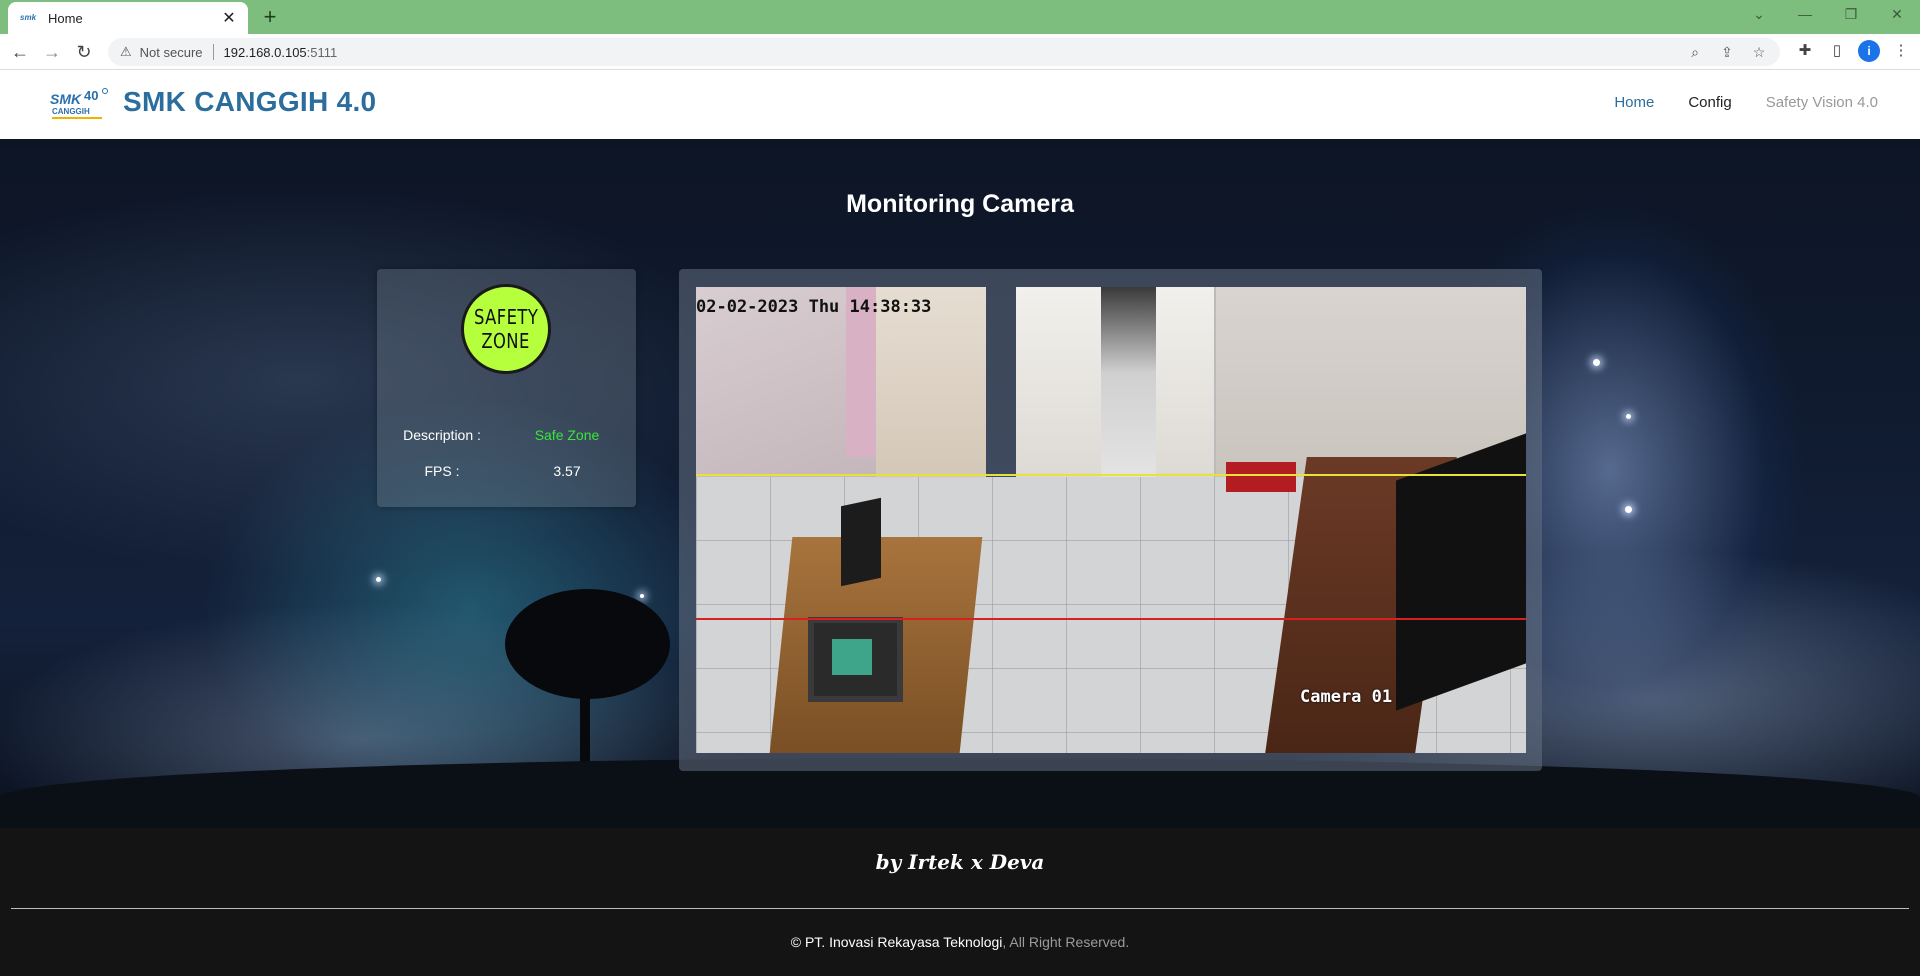 The image size is (1920, 976). Describe the element at coordinates (960, 17) in the screenshot. I see `browser-tab-bar: smk Home ✕ + ⌄ — ❐ ✕` at that location.